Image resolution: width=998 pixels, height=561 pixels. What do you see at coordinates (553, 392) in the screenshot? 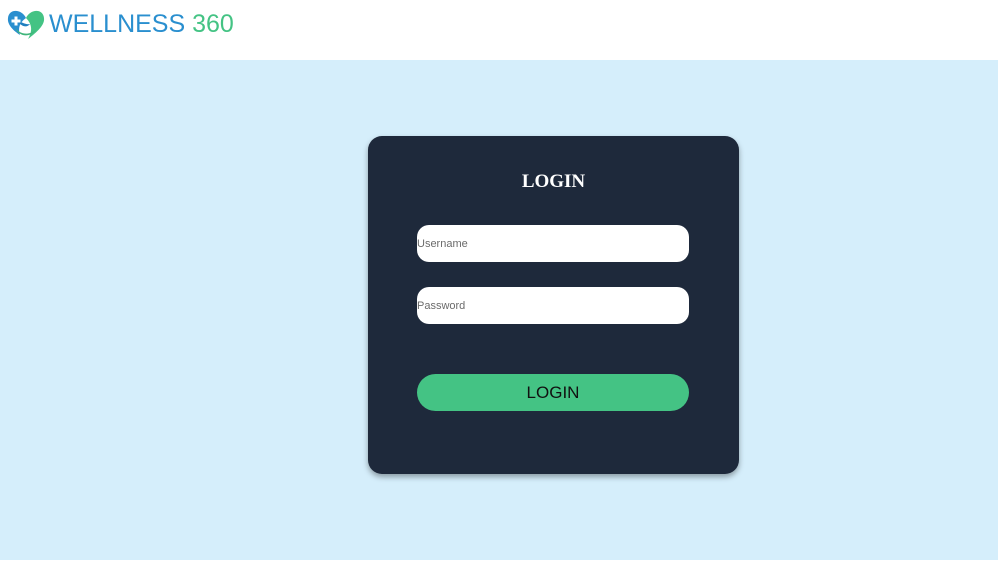
I see `login-button: LOGIN` at bounding box center [553, 392].